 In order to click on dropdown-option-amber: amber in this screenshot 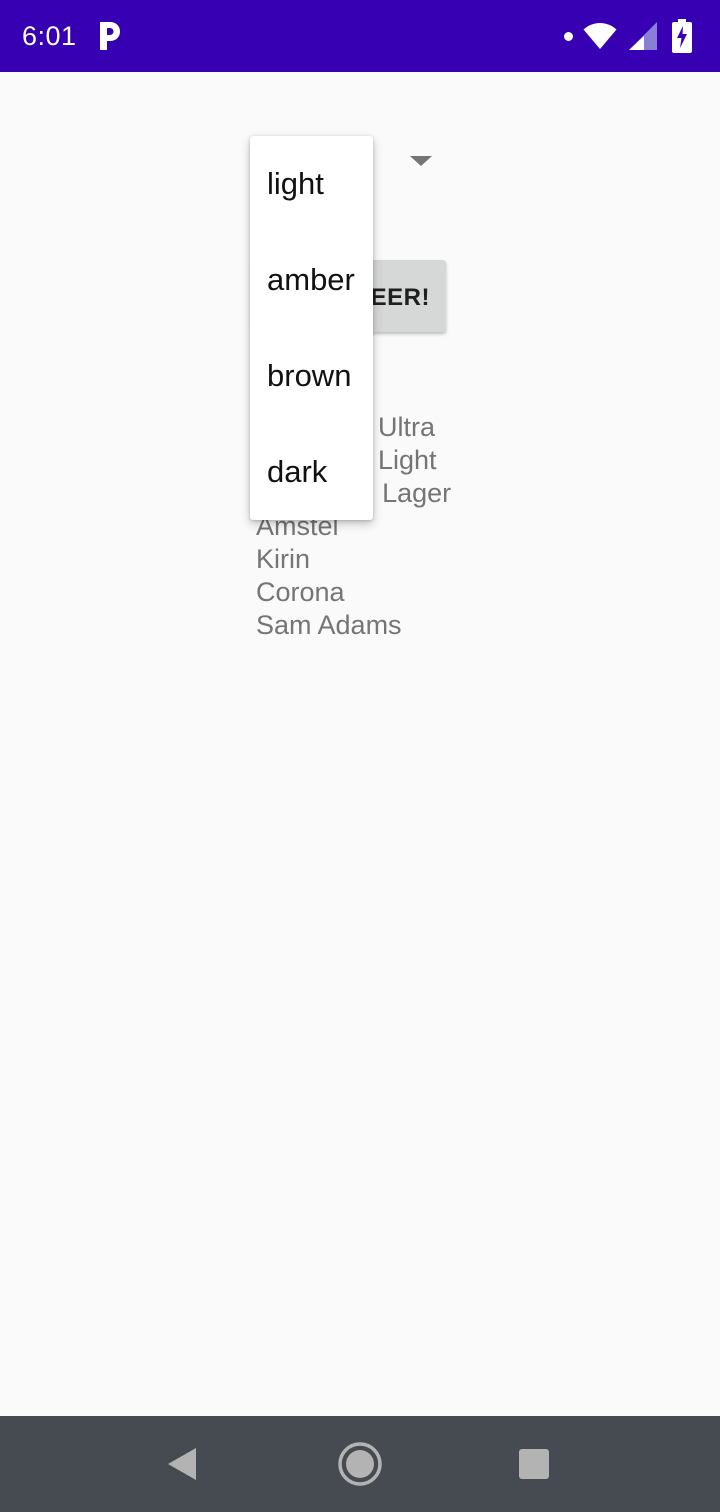, I will do `click(311, 280)`.